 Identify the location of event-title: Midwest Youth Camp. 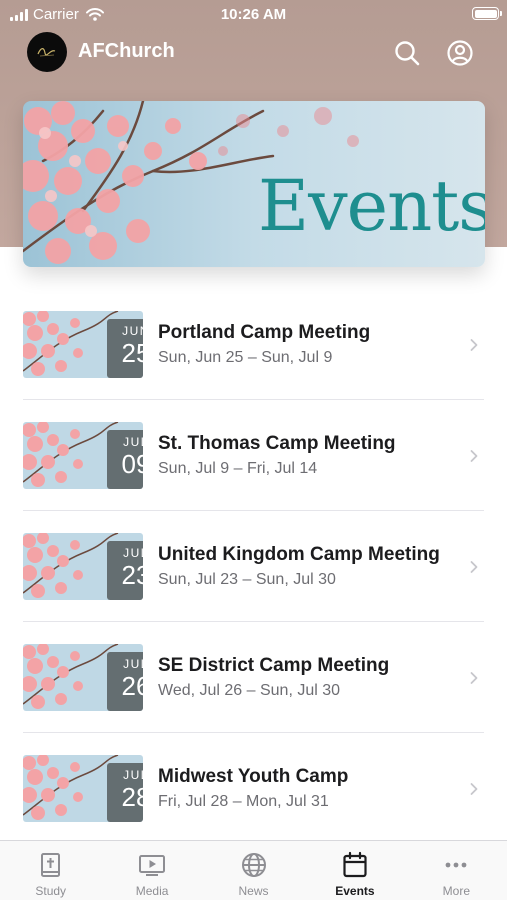
(253, 776).